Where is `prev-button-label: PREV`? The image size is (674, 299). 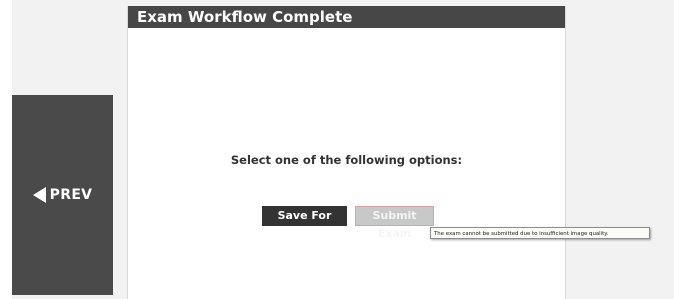
prev-button-label: PREV is located at coordinates (71, 195).